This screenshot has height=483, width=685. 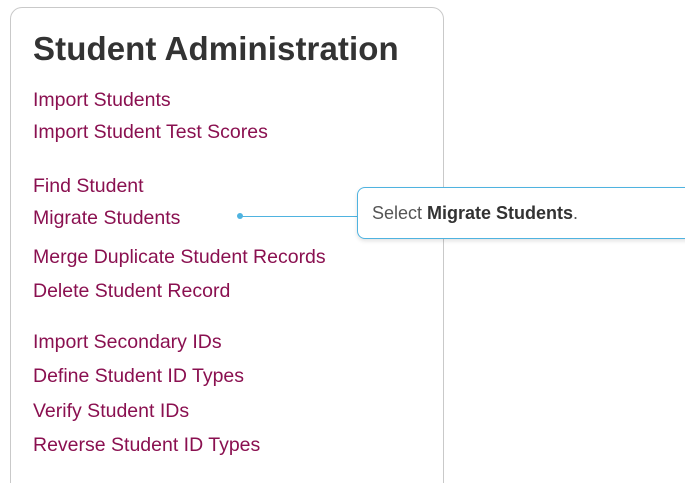 I want to click on instruction-callout: Select Migrate Students., so click(x=521, y=213).